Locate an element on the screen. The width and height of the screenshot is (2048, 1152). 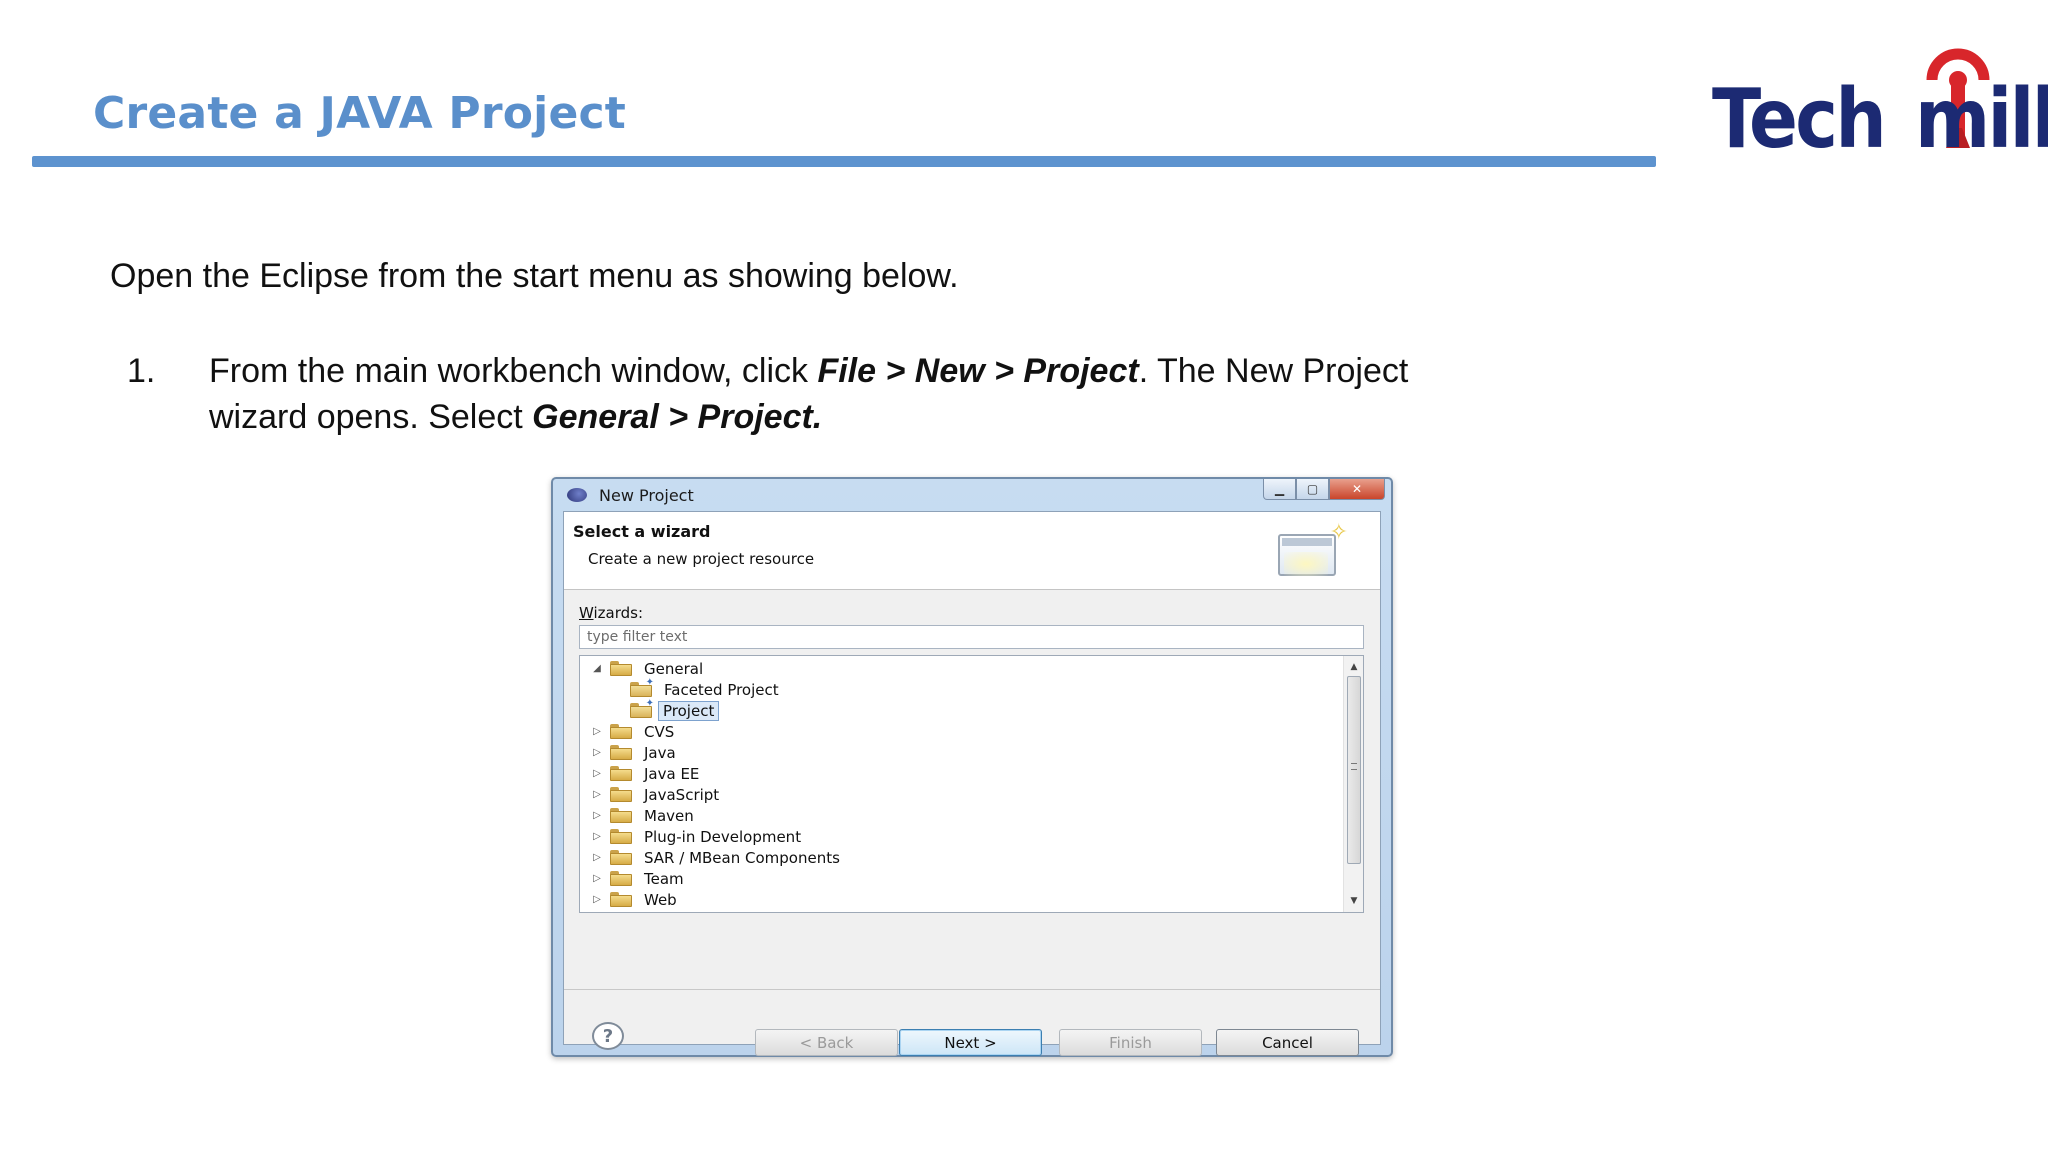
scroll-thumb is located at coordinates (1354, 770).